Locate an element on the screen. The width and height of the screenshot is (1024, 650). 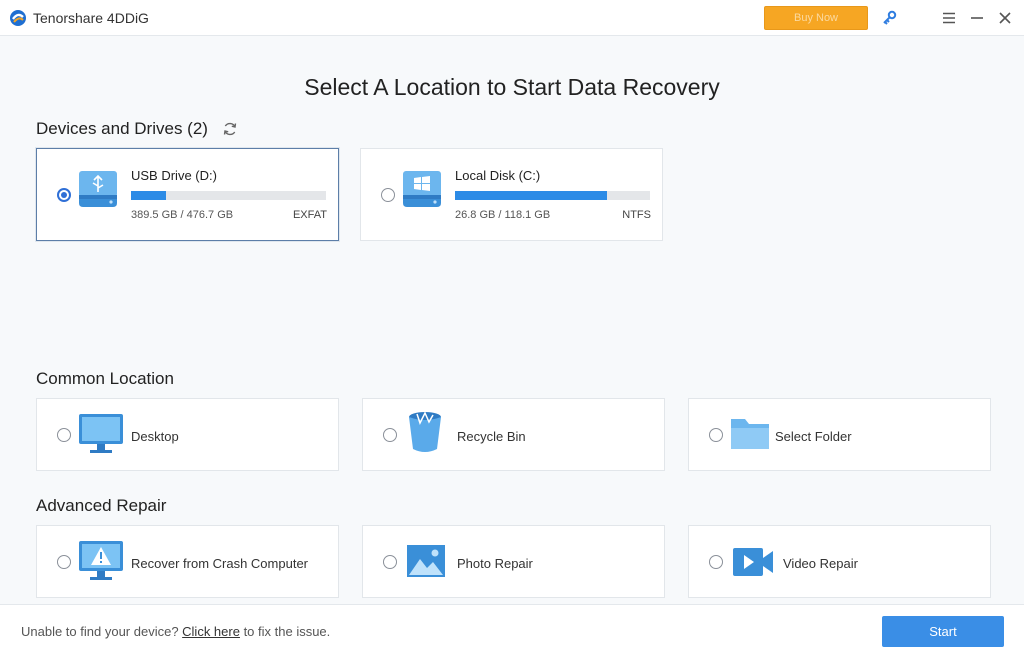
video-camera-icon is located at coordinates (753, 562).